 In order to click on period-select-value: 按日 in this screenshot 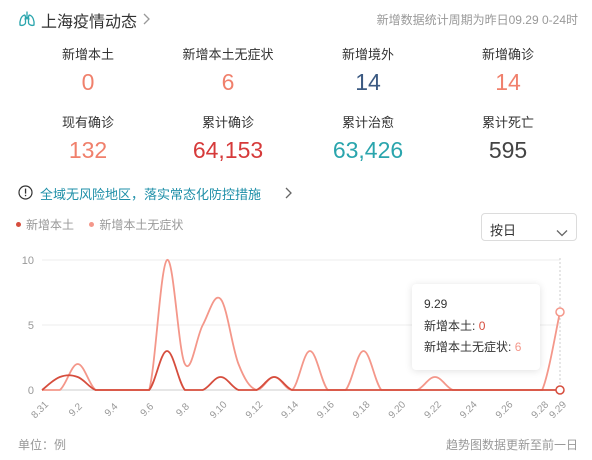, I will do `click(503, 230)`.